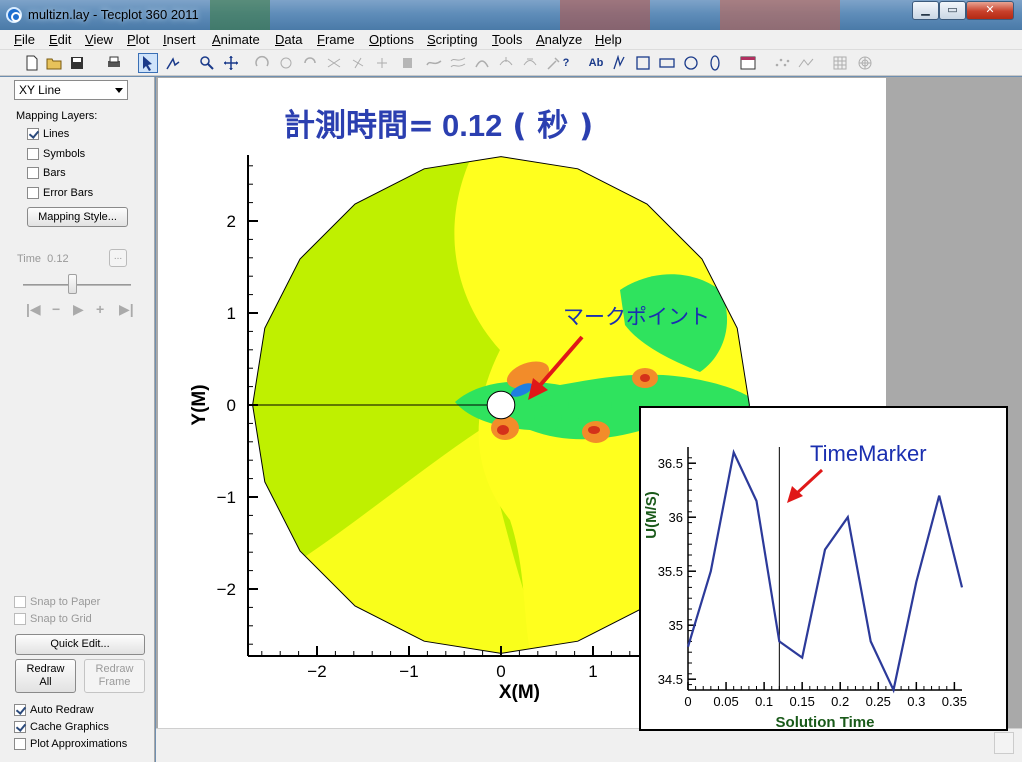  Describe the element at coordinates (670, 679) in the screenshot. I see `y-tick-label: 34.5` at that location.